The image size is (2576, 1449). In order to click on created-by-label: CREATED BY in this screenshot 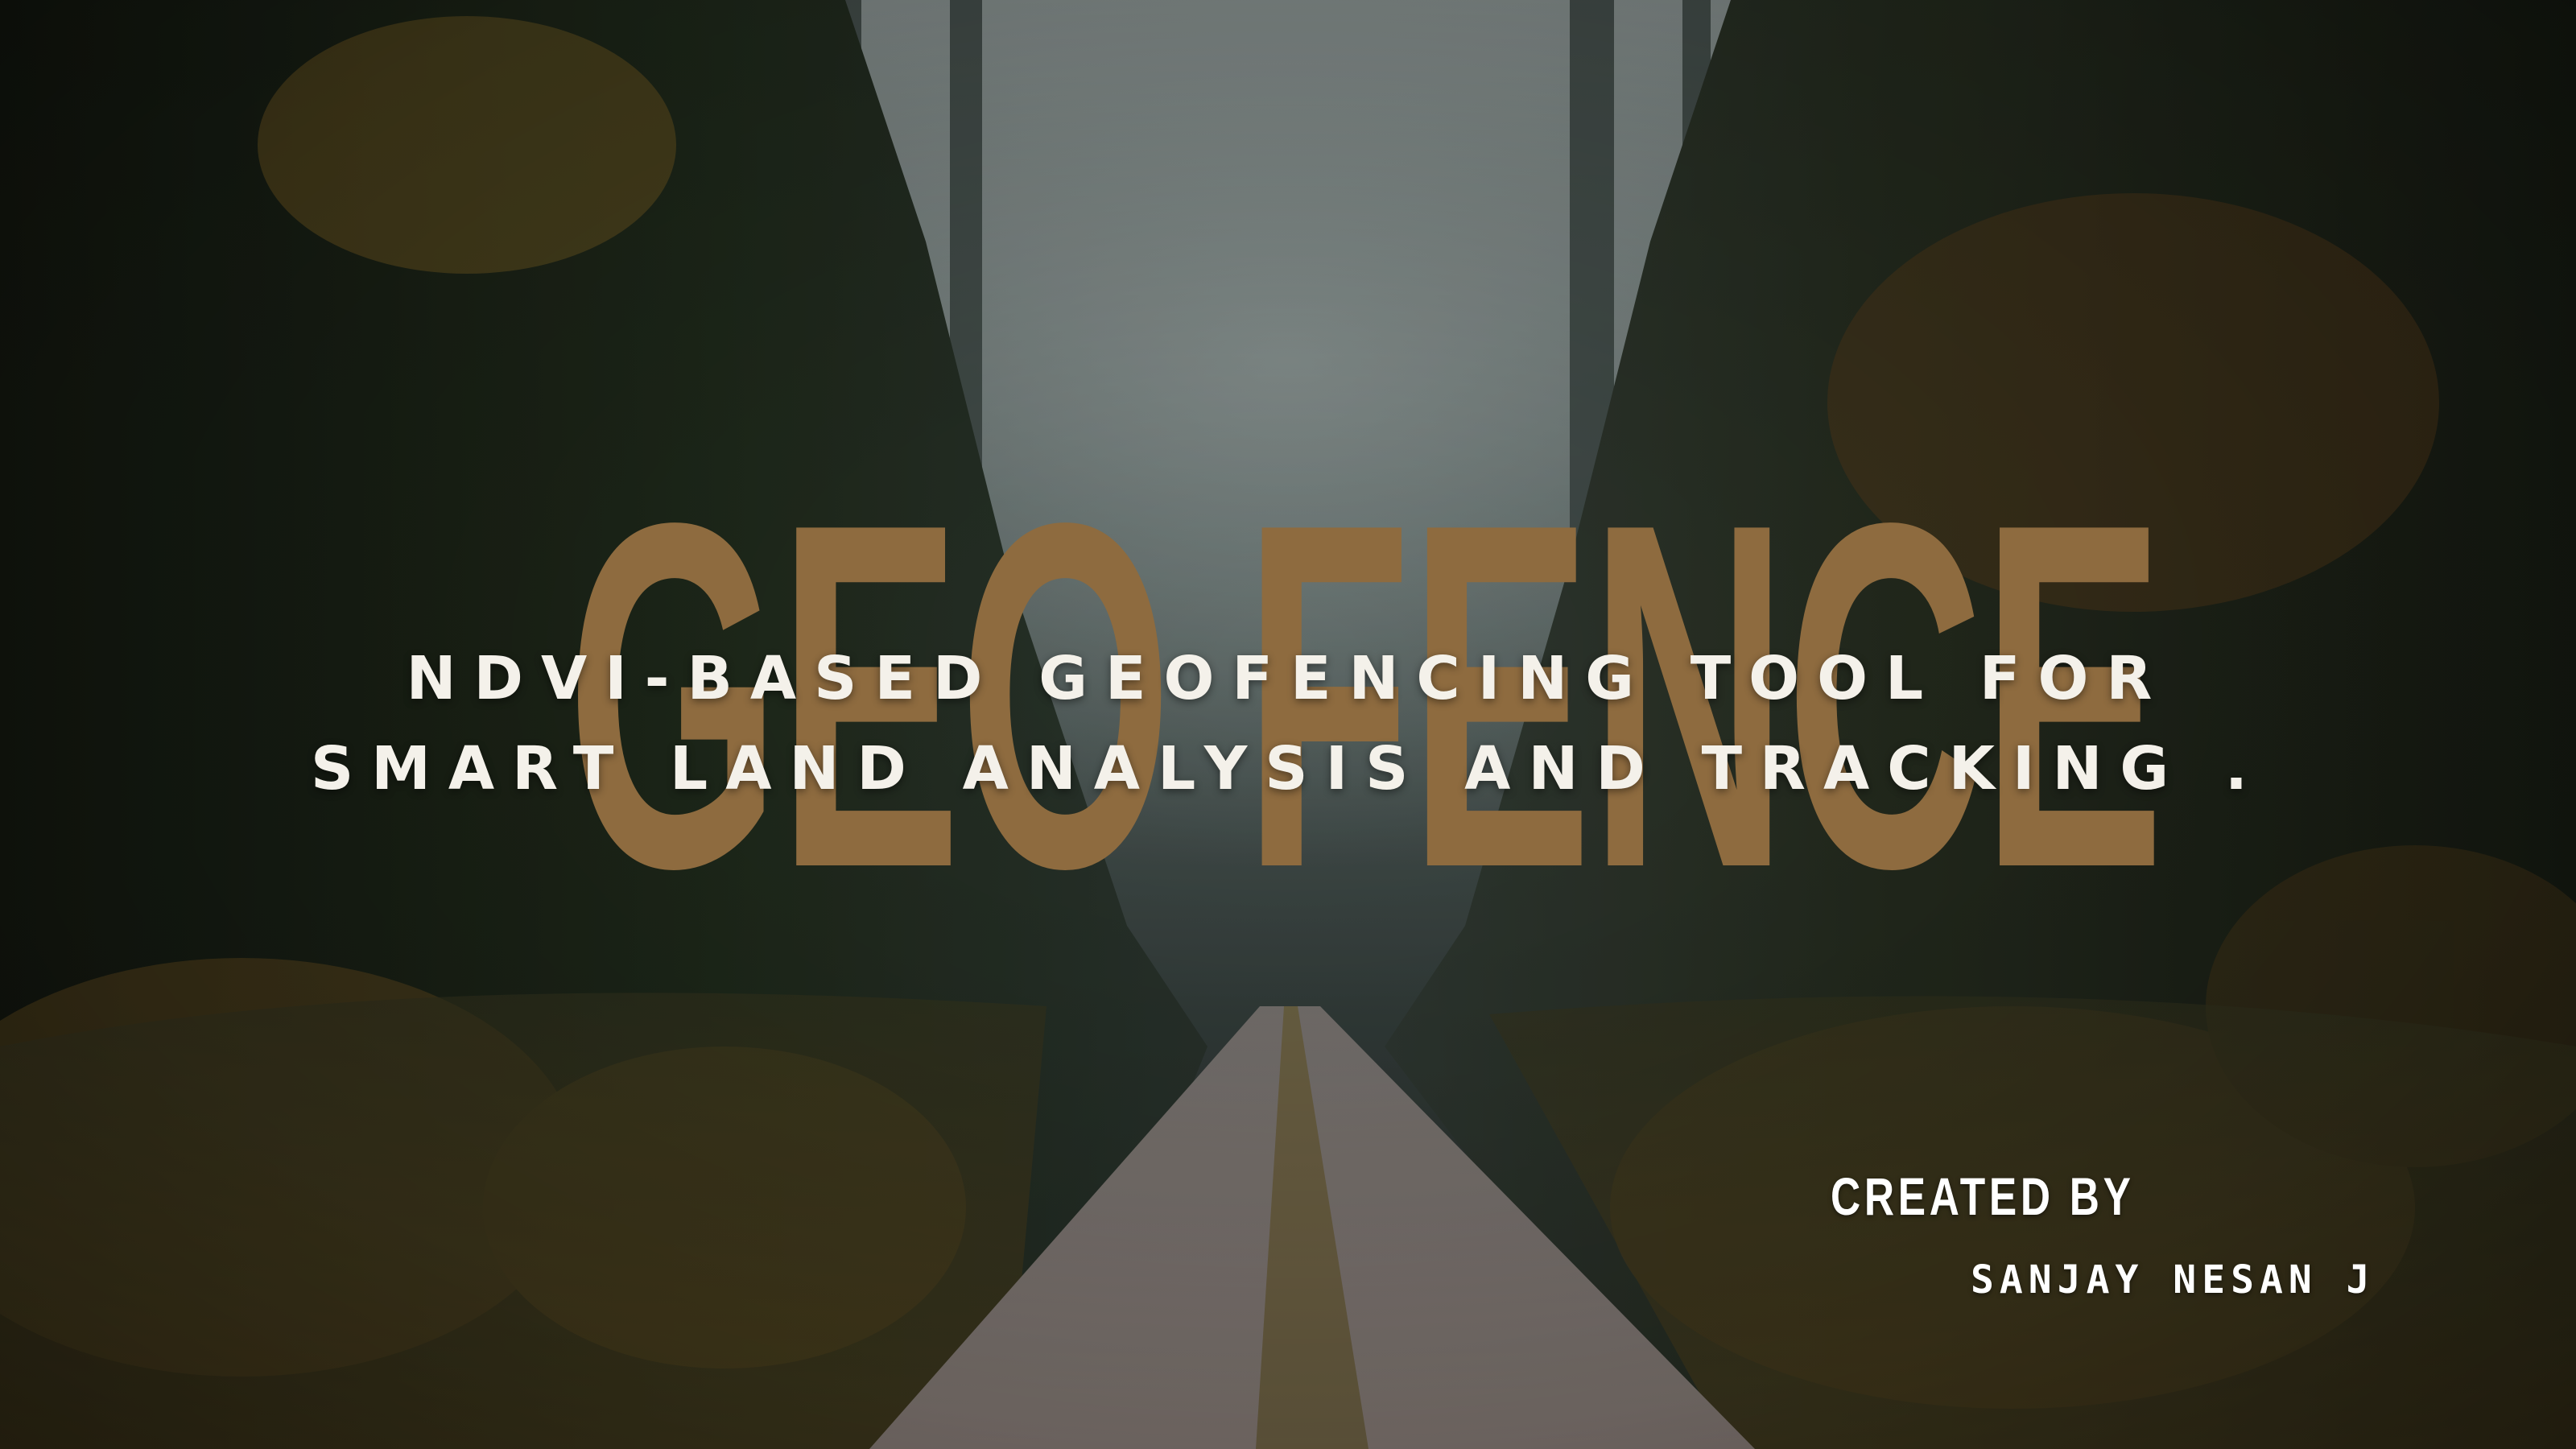, I will do `click(1983, 1196)`.